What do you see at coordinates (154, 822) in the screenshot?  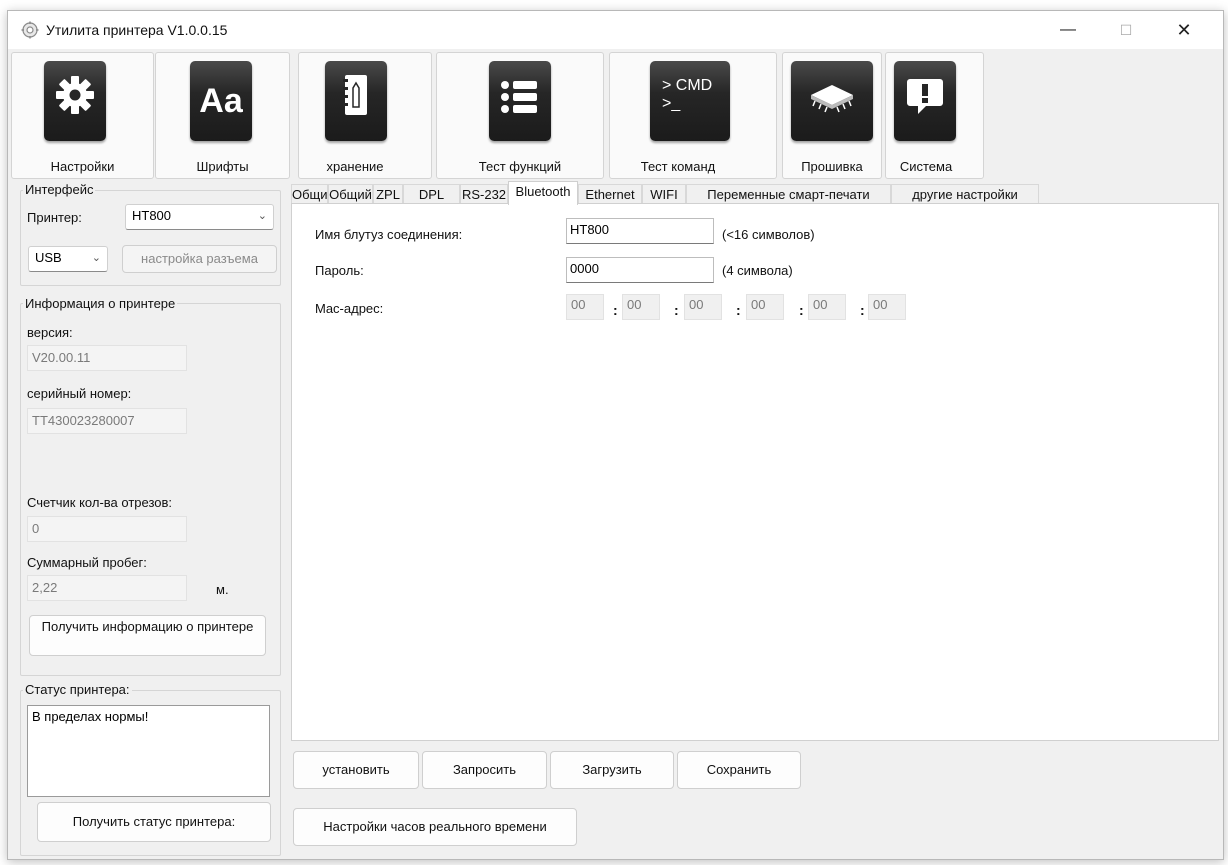 I see `get-printer-status-button: Получить статус принтера:` at bounding box center [154, 822].